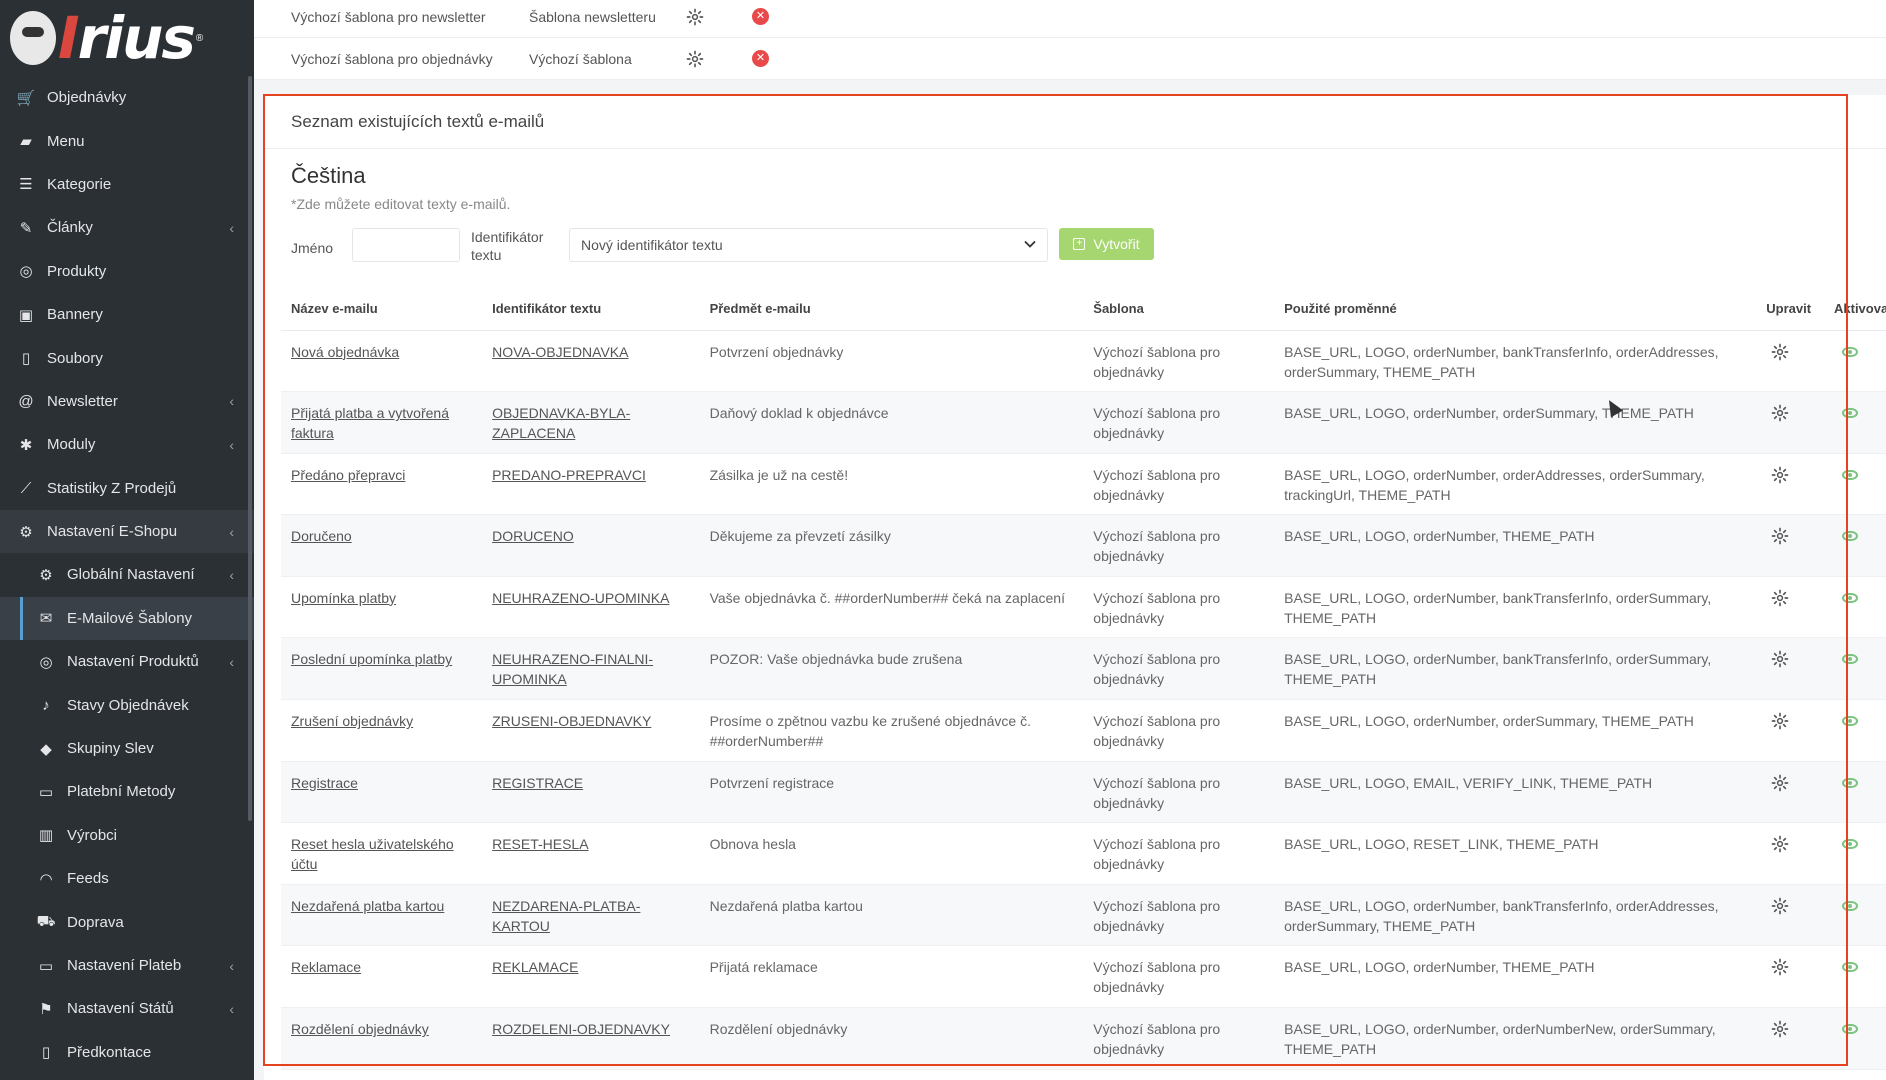 This screenshot has height=1080, width=1886. Describe the element at coordinates (406, 245) in the screenshot. I see `name-input` at that location.